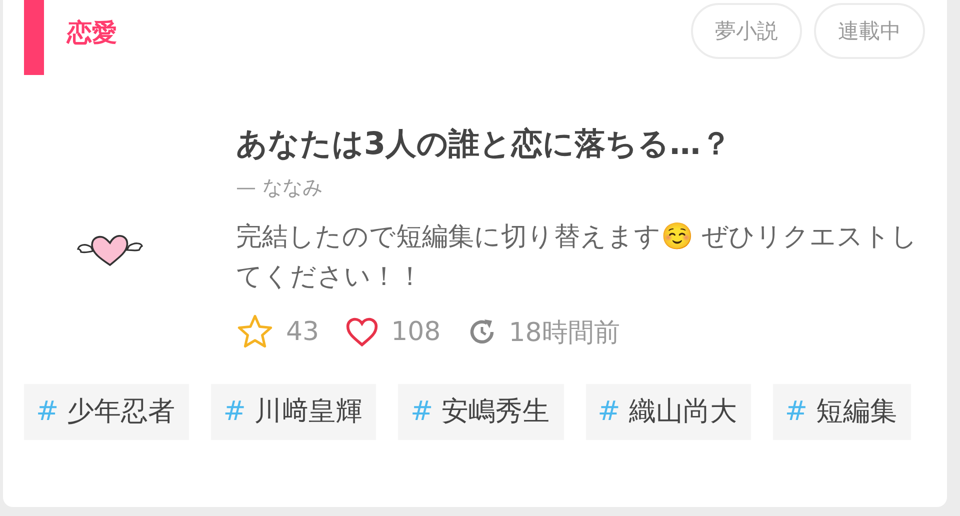  Describe the element at coordinates (564, 333) in the screenshot. I see `stat-count: 18時間前` at that location.